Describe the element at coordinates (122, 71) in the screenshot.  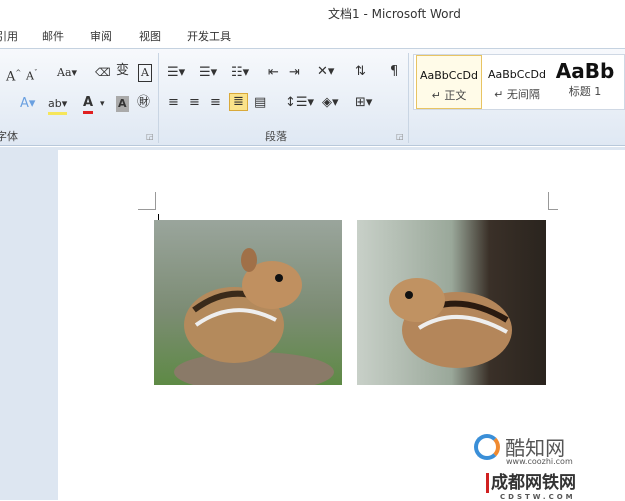
I see `phonetic-guide-icon: 变` at that location.